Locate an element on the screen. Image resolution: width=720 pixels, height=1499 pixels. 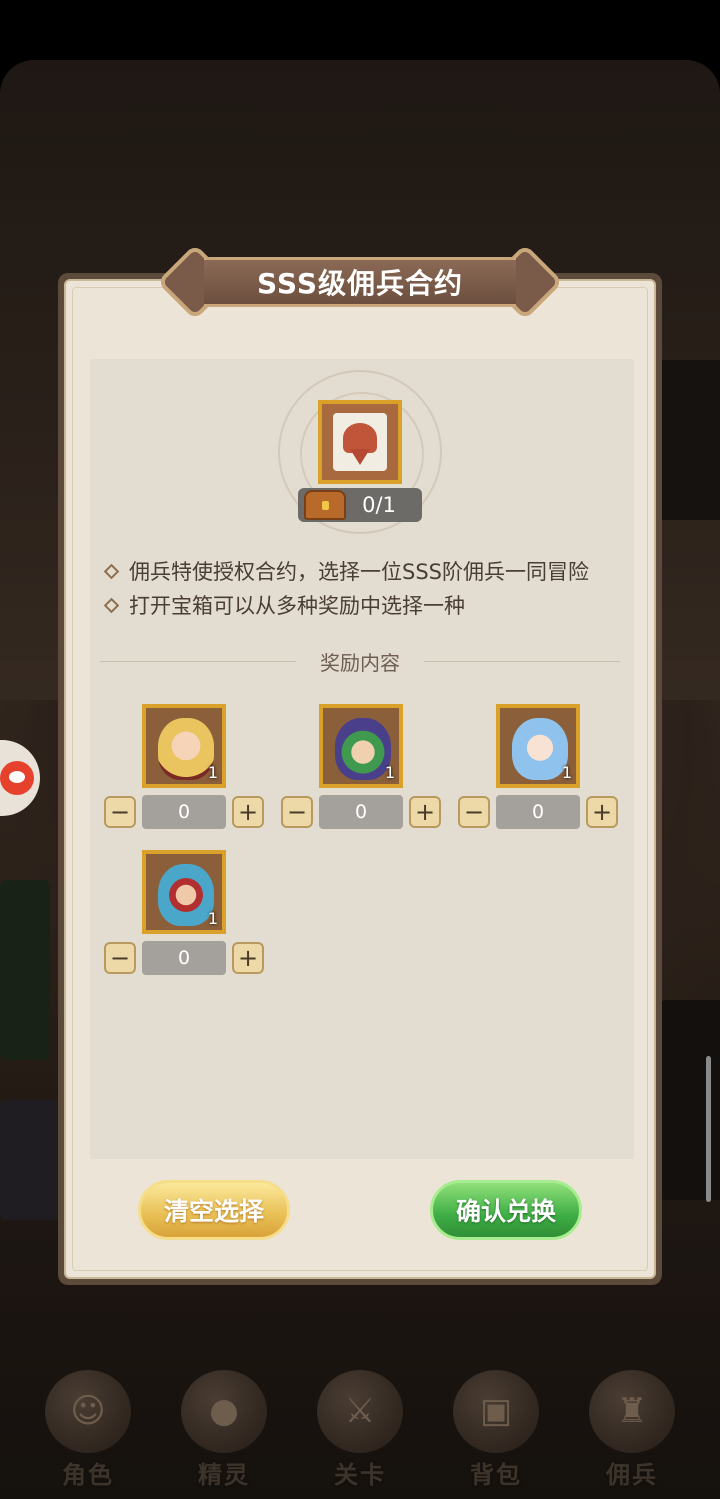
contract-scroll-icon is located at coordinates (360, 442).